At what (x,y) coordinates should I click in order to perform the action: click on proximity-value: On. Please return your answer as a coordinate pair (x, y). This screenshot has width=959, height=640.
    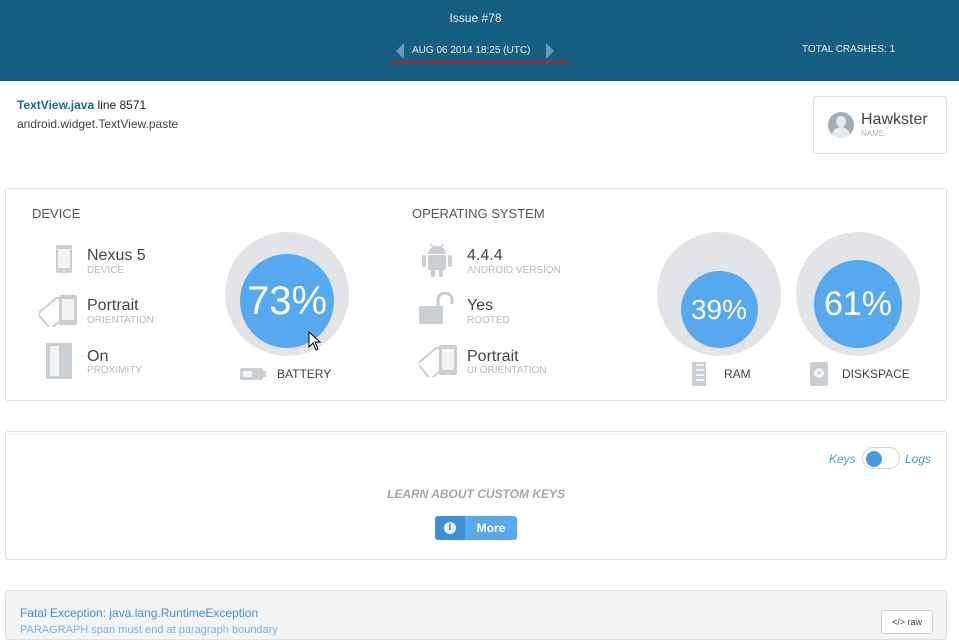
    Looking at the image, I should click on (98, 356).